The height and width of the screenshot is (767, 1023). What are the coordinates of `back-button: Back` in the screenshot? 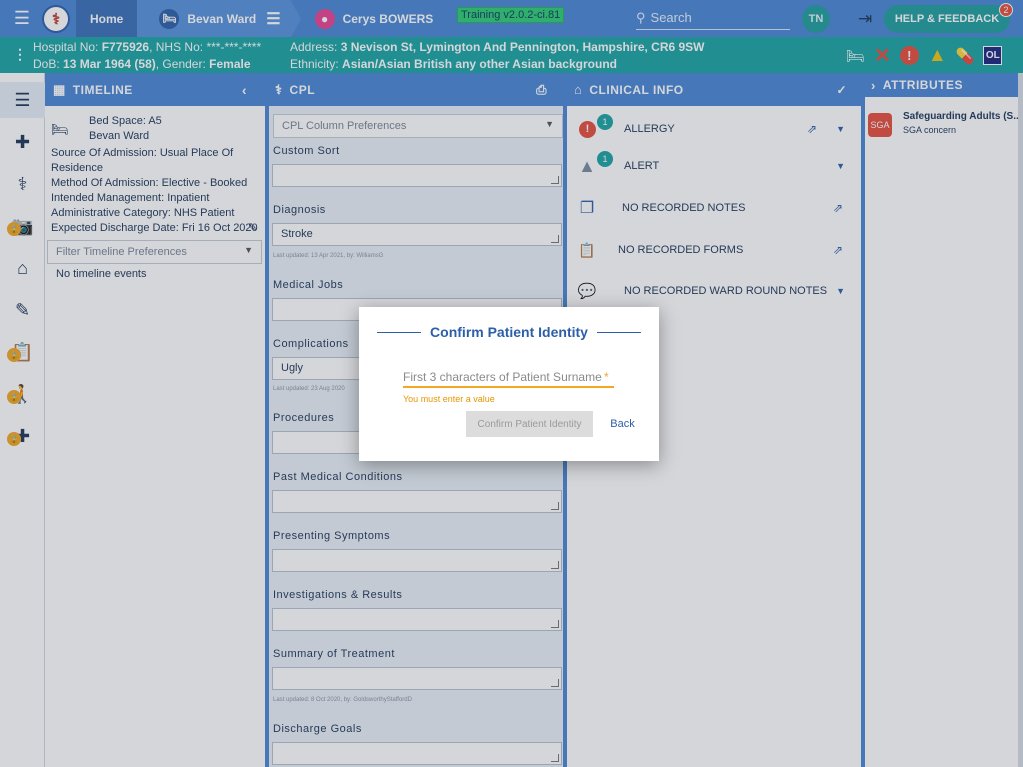 It's located at (622, 424).